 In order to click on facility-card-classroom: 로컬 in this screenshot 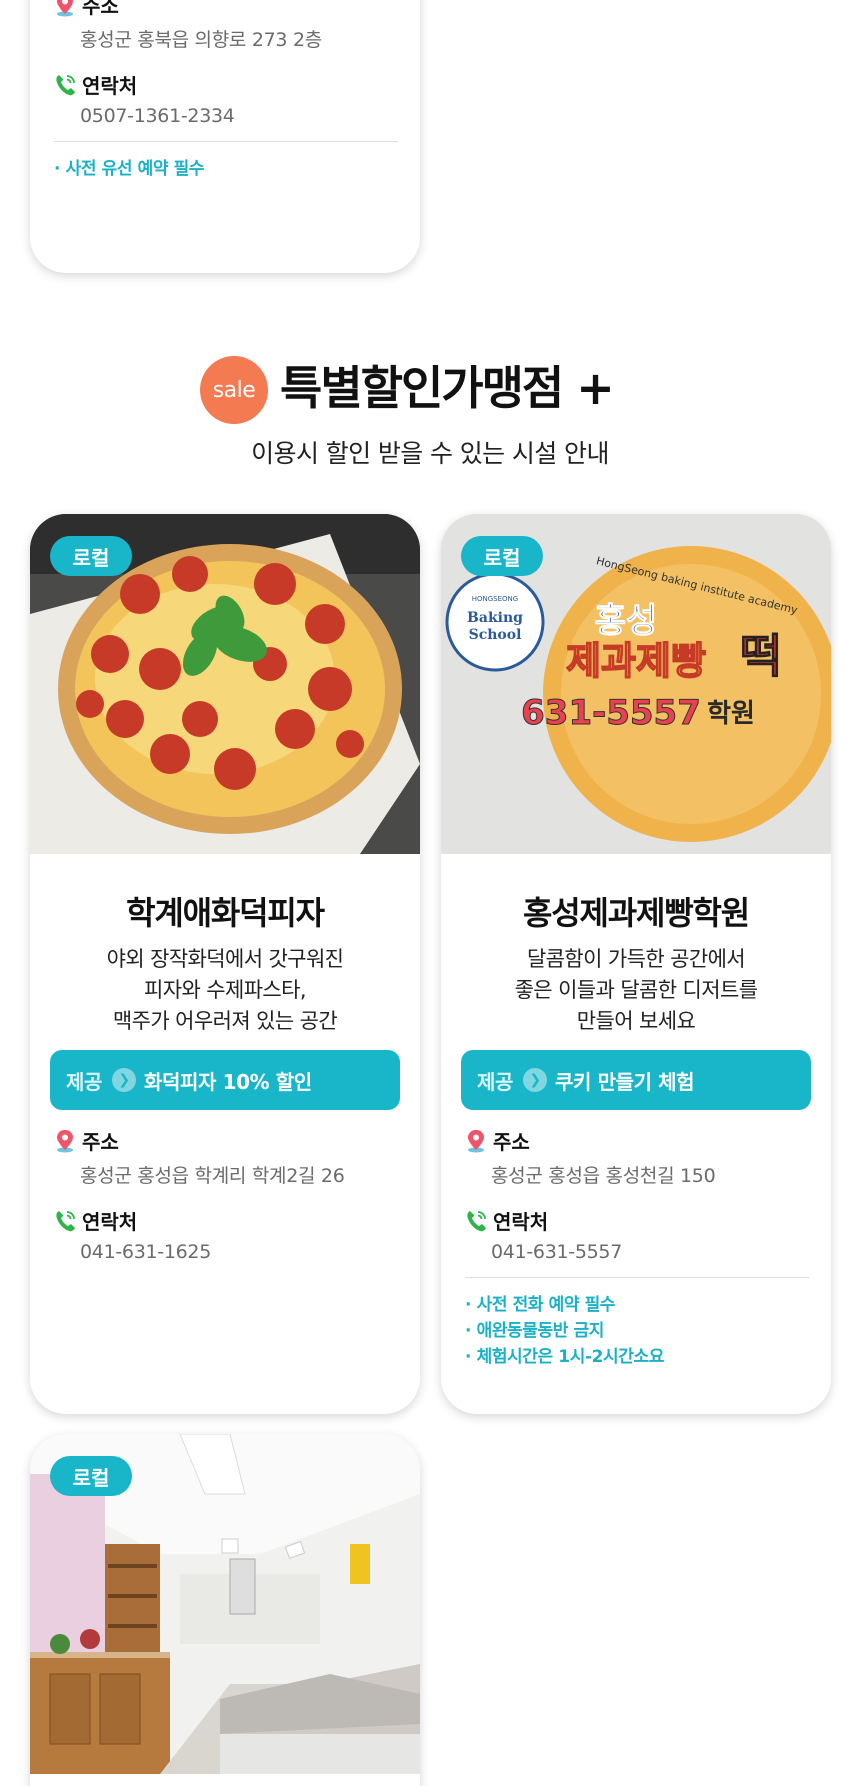, I will do `click(225, 1610)`.